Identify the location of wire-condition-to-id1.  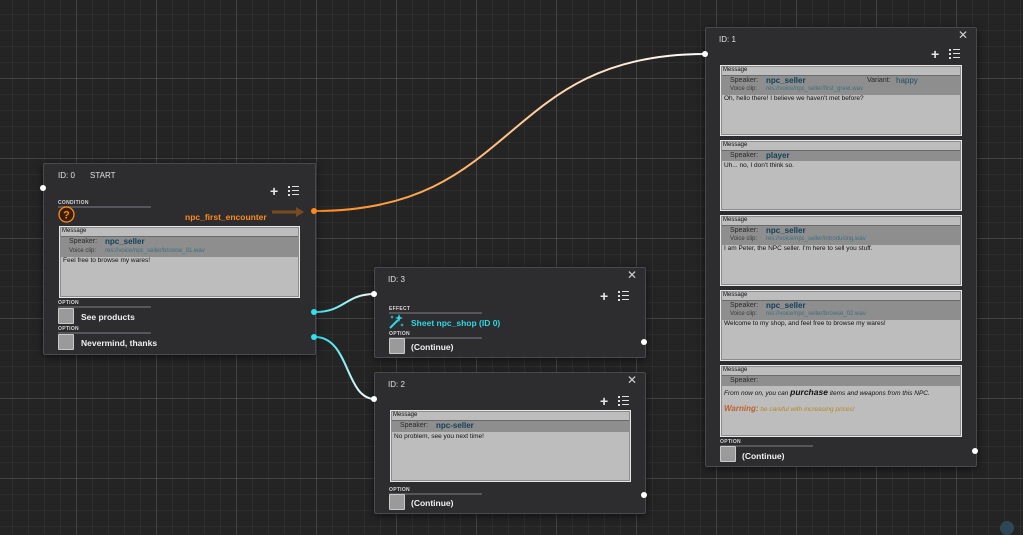
(510, 132).